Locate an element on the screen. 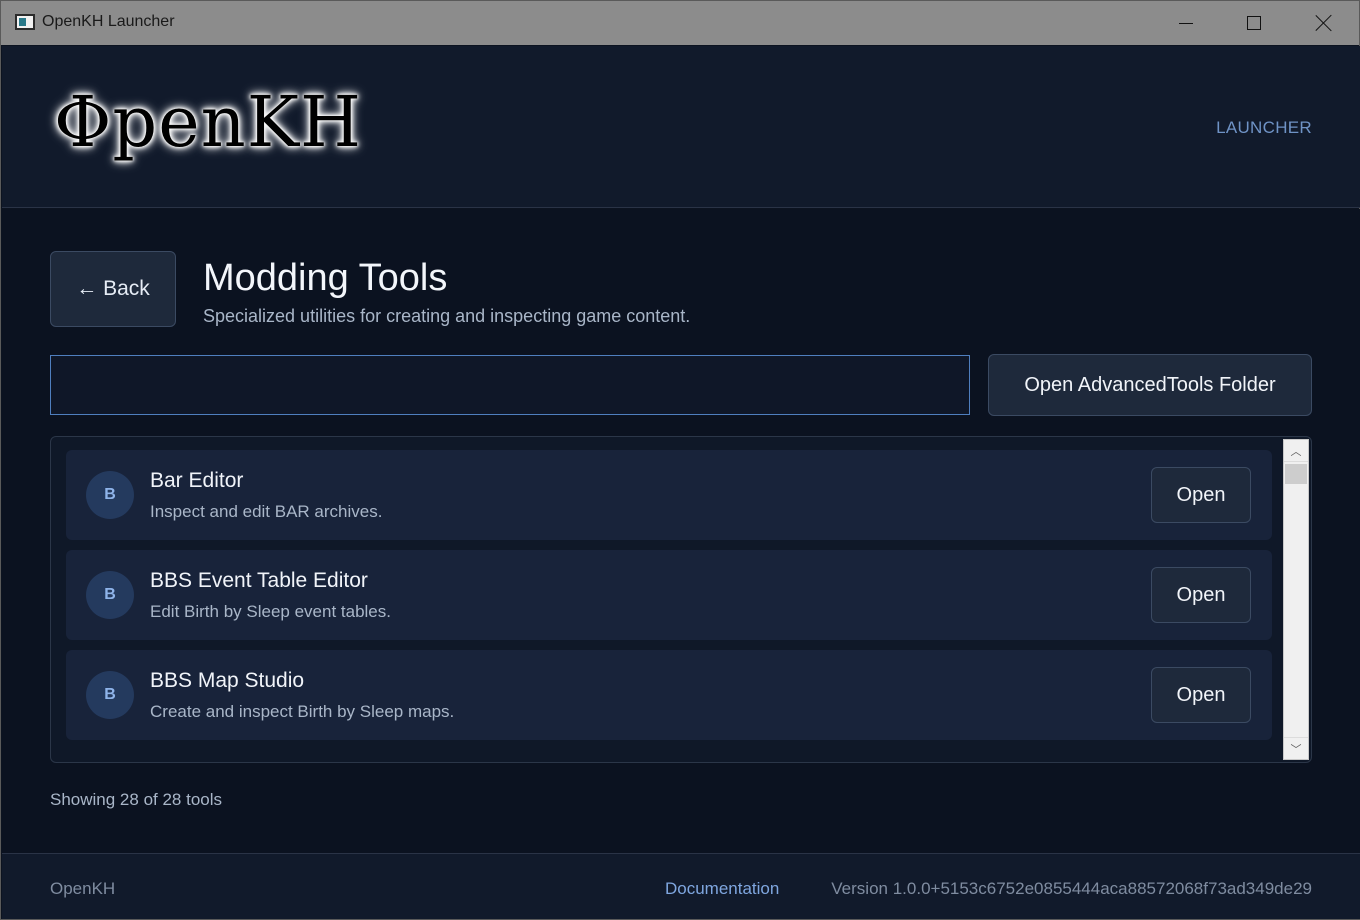 This screenshot has width=1360, height=920. scroll-up-icon: ︿ is located at coordinates (1296, 451).